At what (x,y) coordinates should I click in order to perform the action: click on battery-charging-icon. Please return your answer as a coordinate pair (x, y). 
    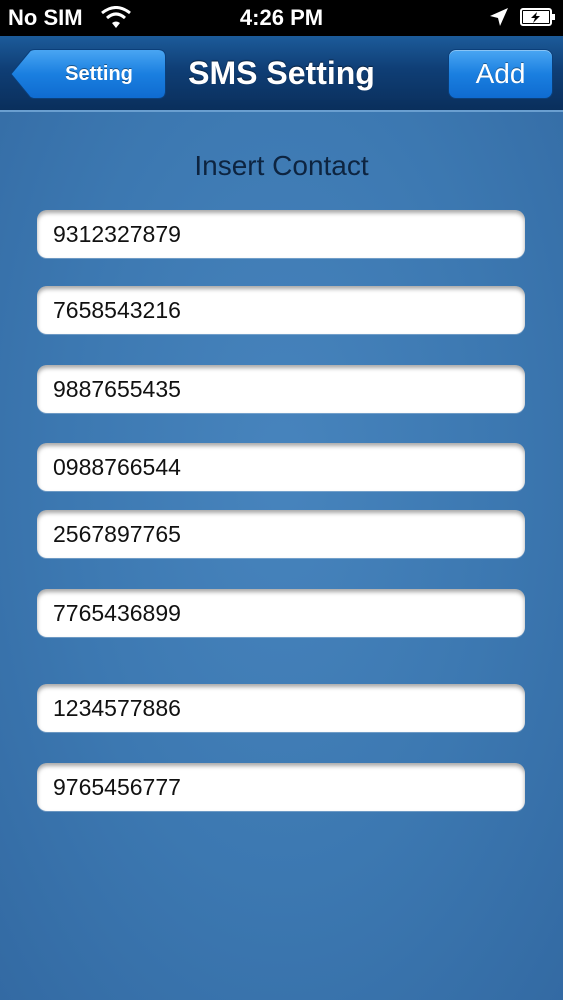
    Looking at the image, I should click on (537, 17).